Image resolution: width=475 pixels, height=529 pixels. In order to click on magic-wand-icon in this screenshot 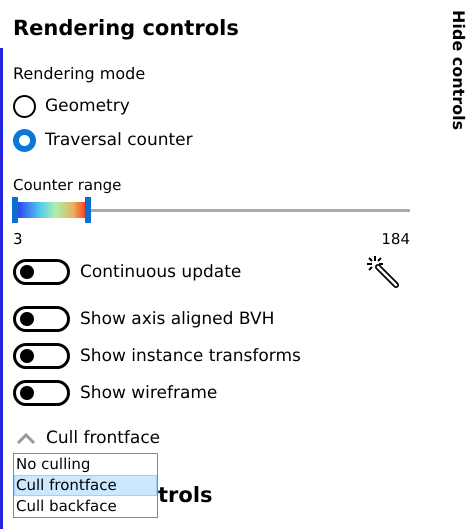, I will do `click(383, 272)`.